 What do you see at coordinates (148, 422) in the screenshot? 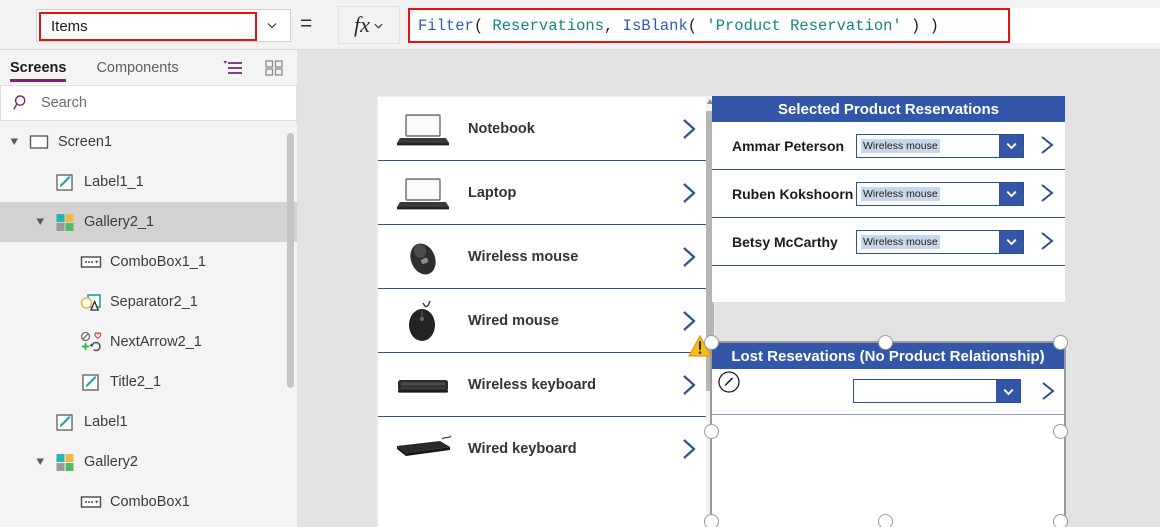
I see `tree-item-label1: Label1` at bounding box center [148, 422].